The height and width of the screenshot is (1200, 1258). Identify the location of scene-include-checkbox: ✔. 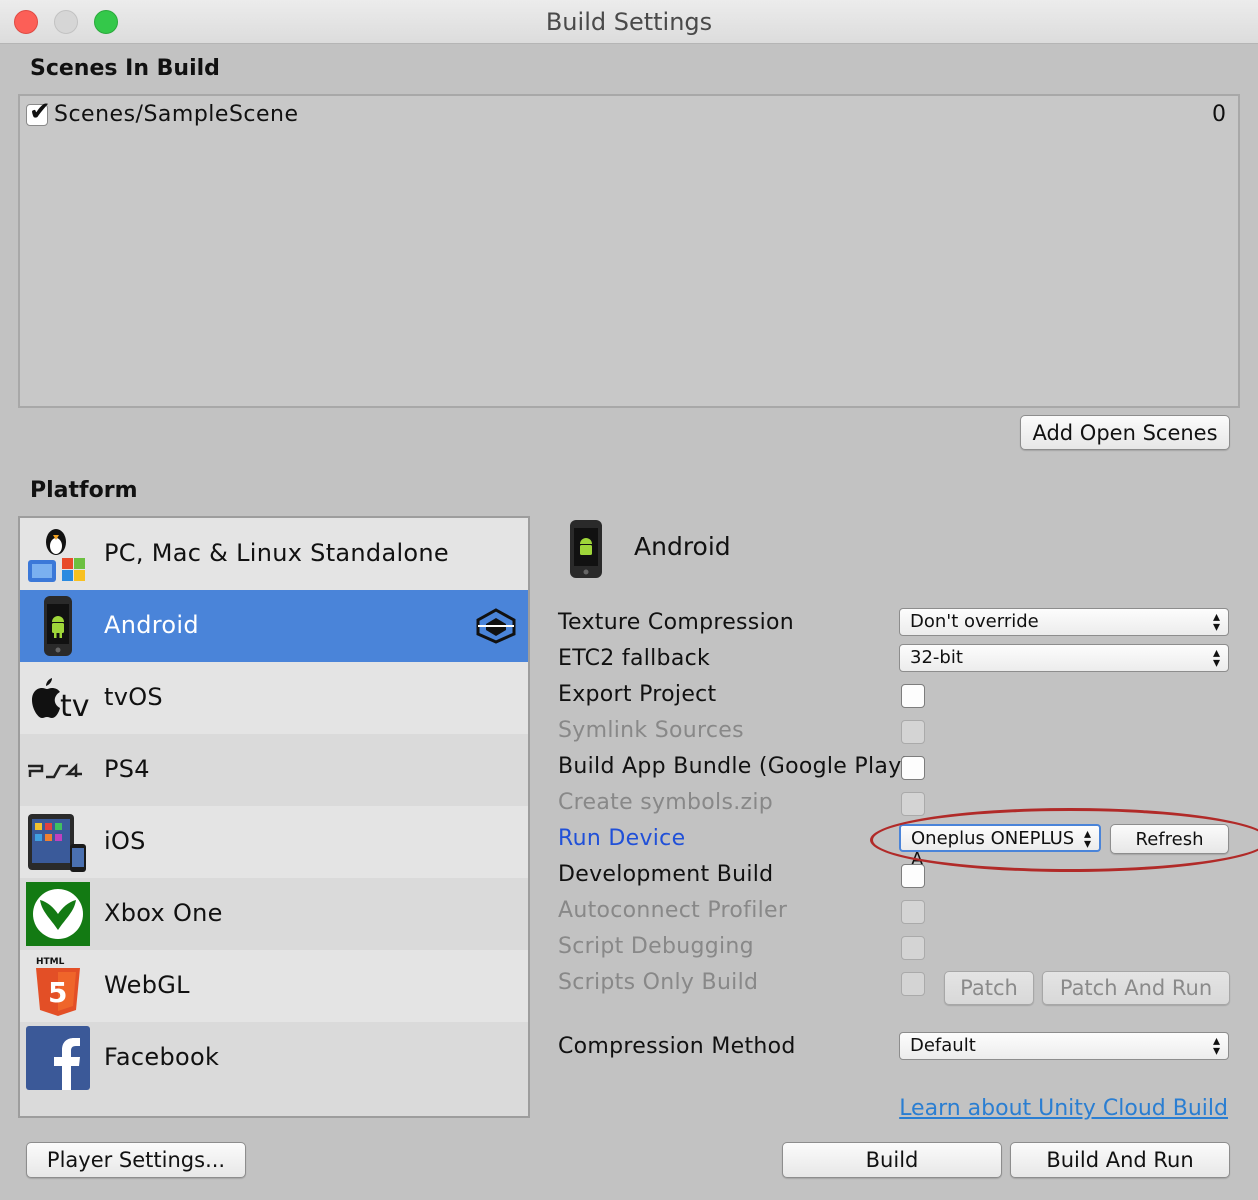
(38, 112).